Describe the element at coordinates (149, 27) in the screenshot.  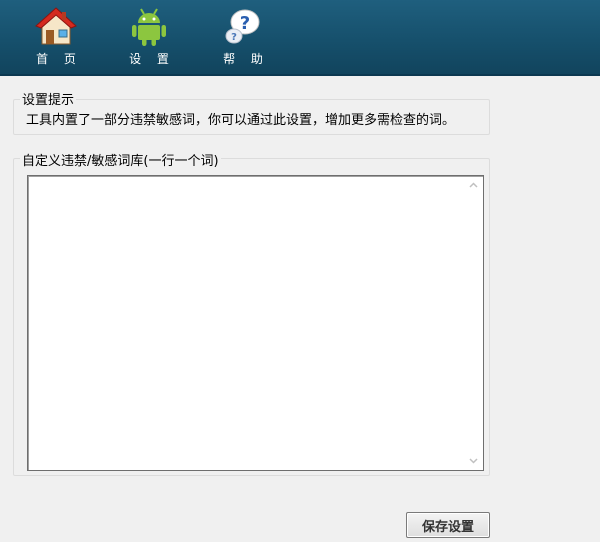
I see `android-robot-icon` at that location.